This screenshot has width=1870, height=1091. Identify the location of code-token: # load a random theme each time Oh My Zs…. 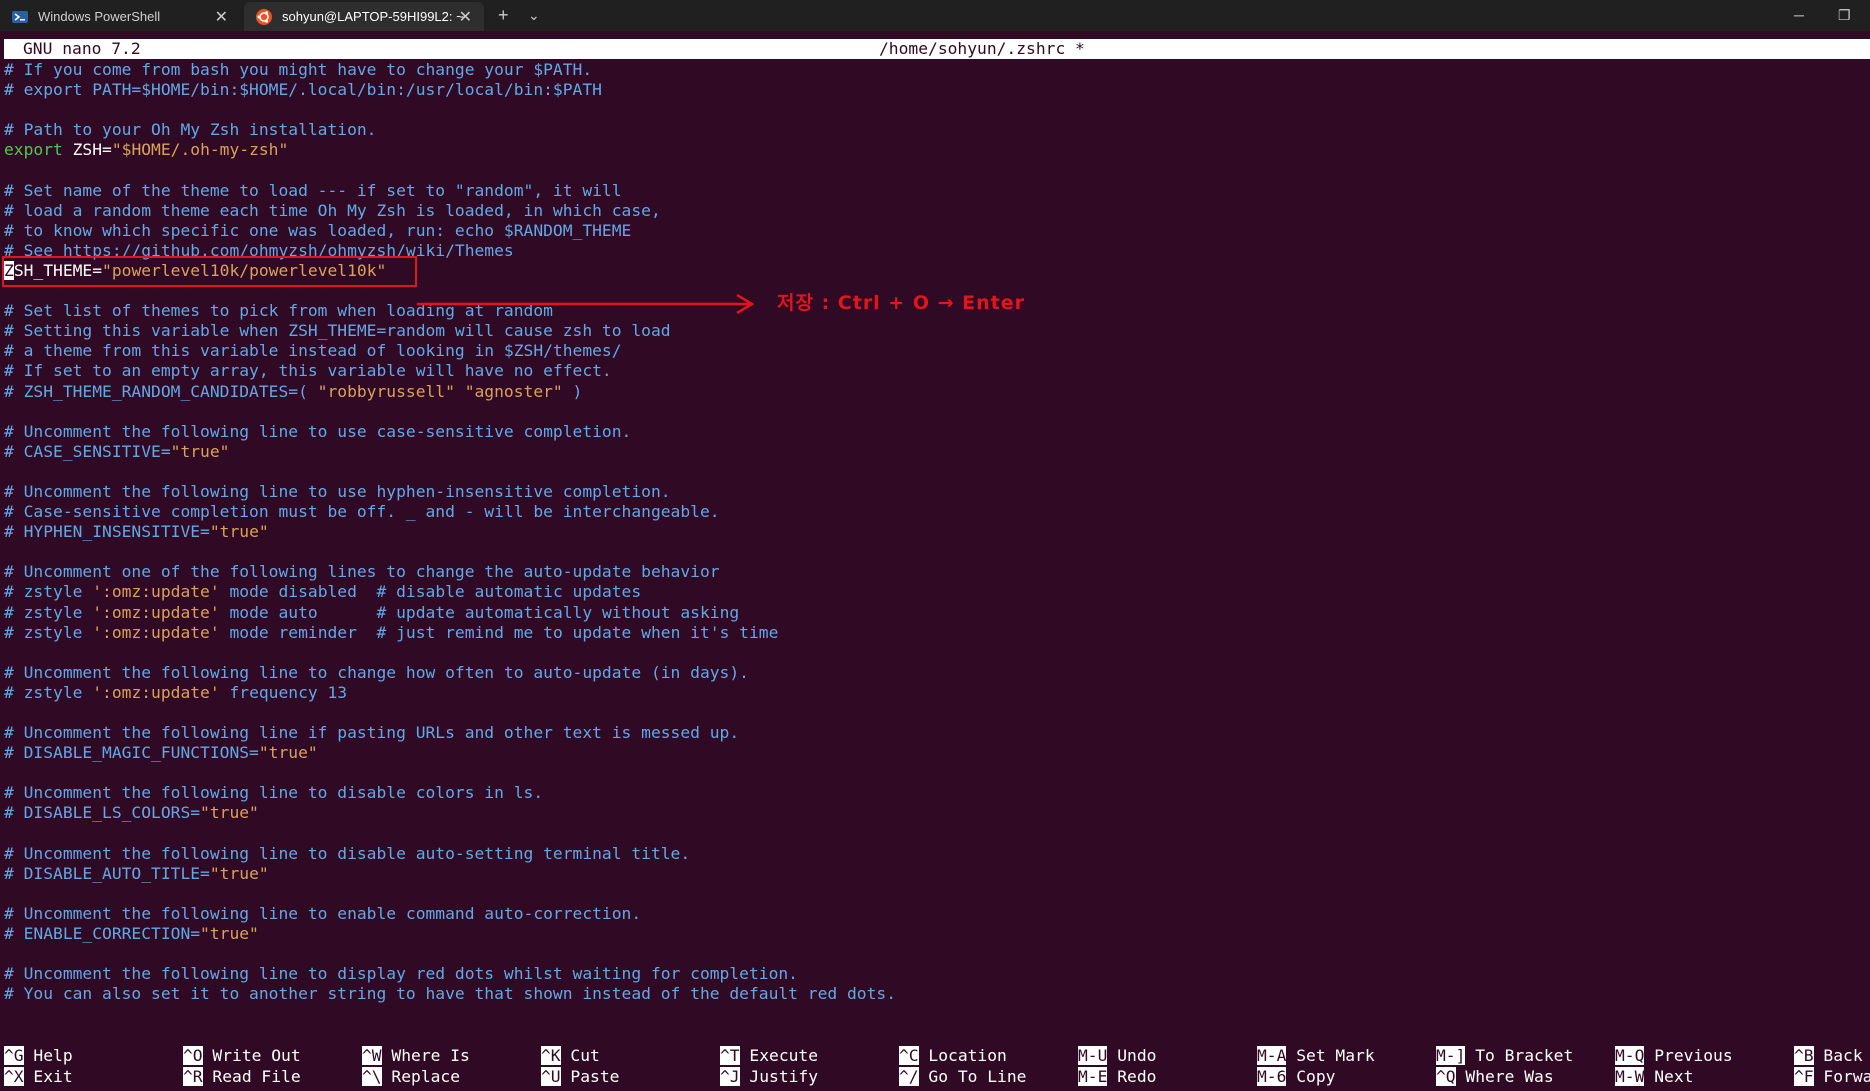
(332, 210).